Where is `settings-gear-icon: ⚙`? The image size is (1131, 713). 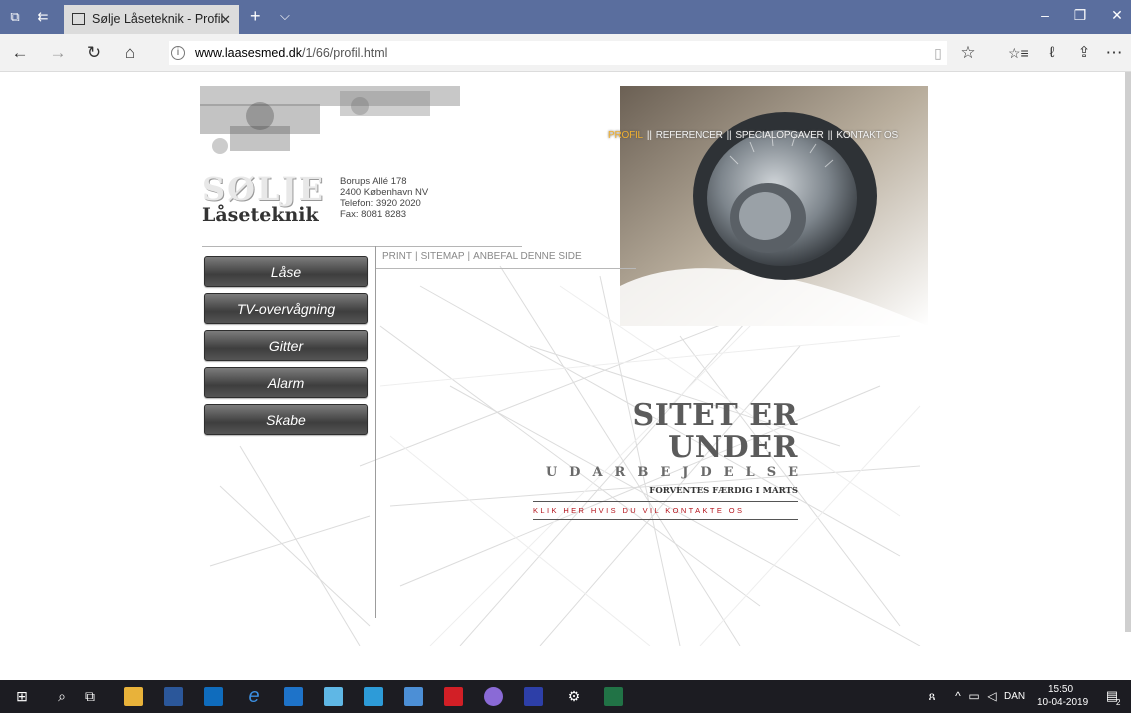
settings-gear-icon: ⚙ is located at coordinates (574, 696).